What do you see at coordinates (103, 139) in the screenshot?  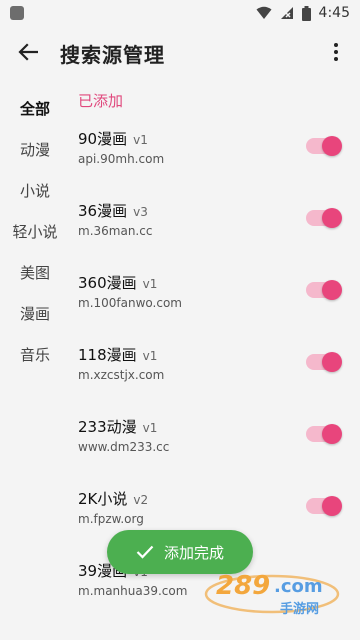 I see `source-name: 90漫画` at bounding box center [103, 139].